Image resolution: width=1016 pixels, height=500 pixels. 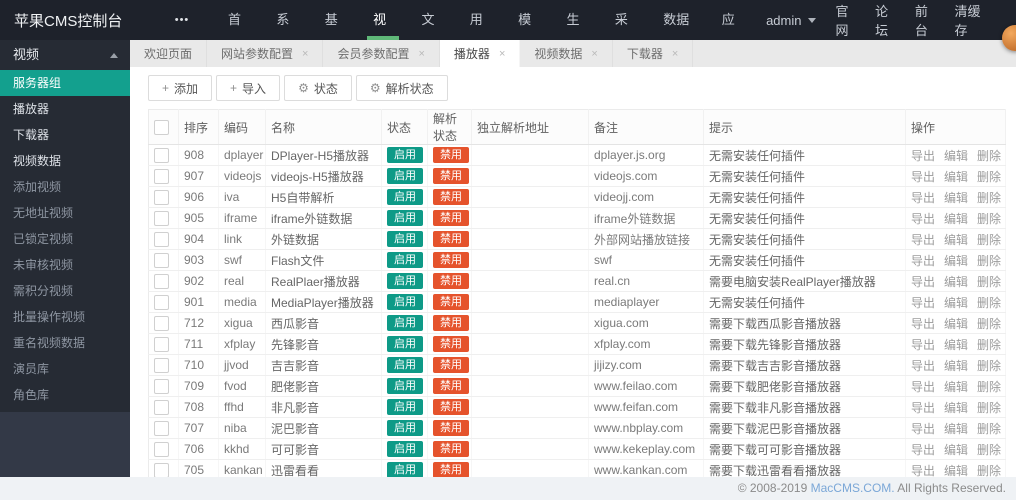 I want to click on tab-2: 会员参数配置 ×, so click(x=381, y=53).